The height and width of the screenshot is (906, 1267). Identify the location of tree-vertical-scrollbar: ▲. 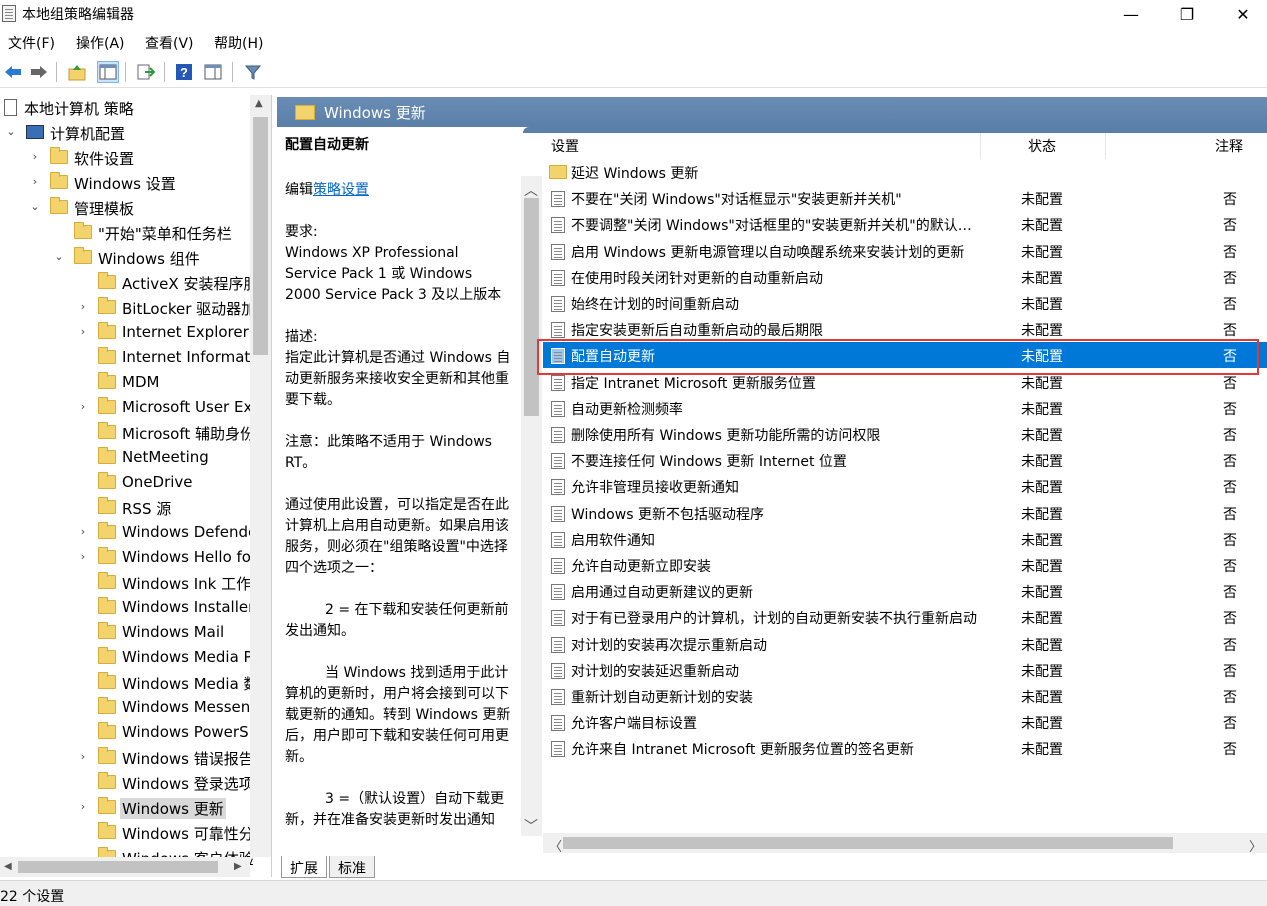
(260, 476).